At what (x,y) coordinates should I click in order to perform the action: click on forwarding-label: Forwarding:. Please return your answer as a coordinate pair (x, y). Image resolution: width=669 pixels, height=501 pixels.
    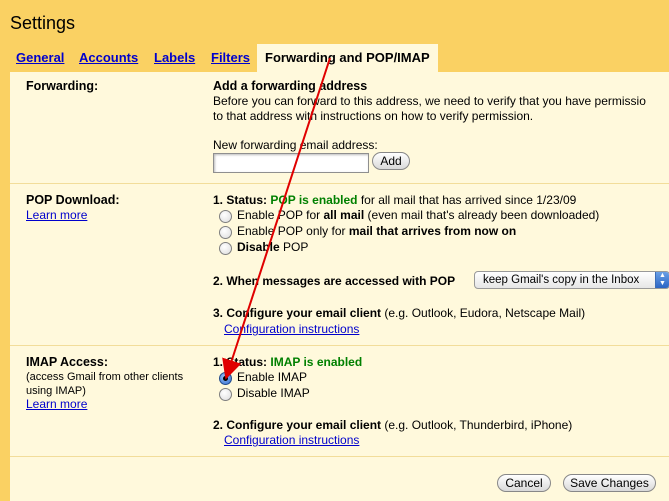
    Looking at the image, I should click on (62, 86).